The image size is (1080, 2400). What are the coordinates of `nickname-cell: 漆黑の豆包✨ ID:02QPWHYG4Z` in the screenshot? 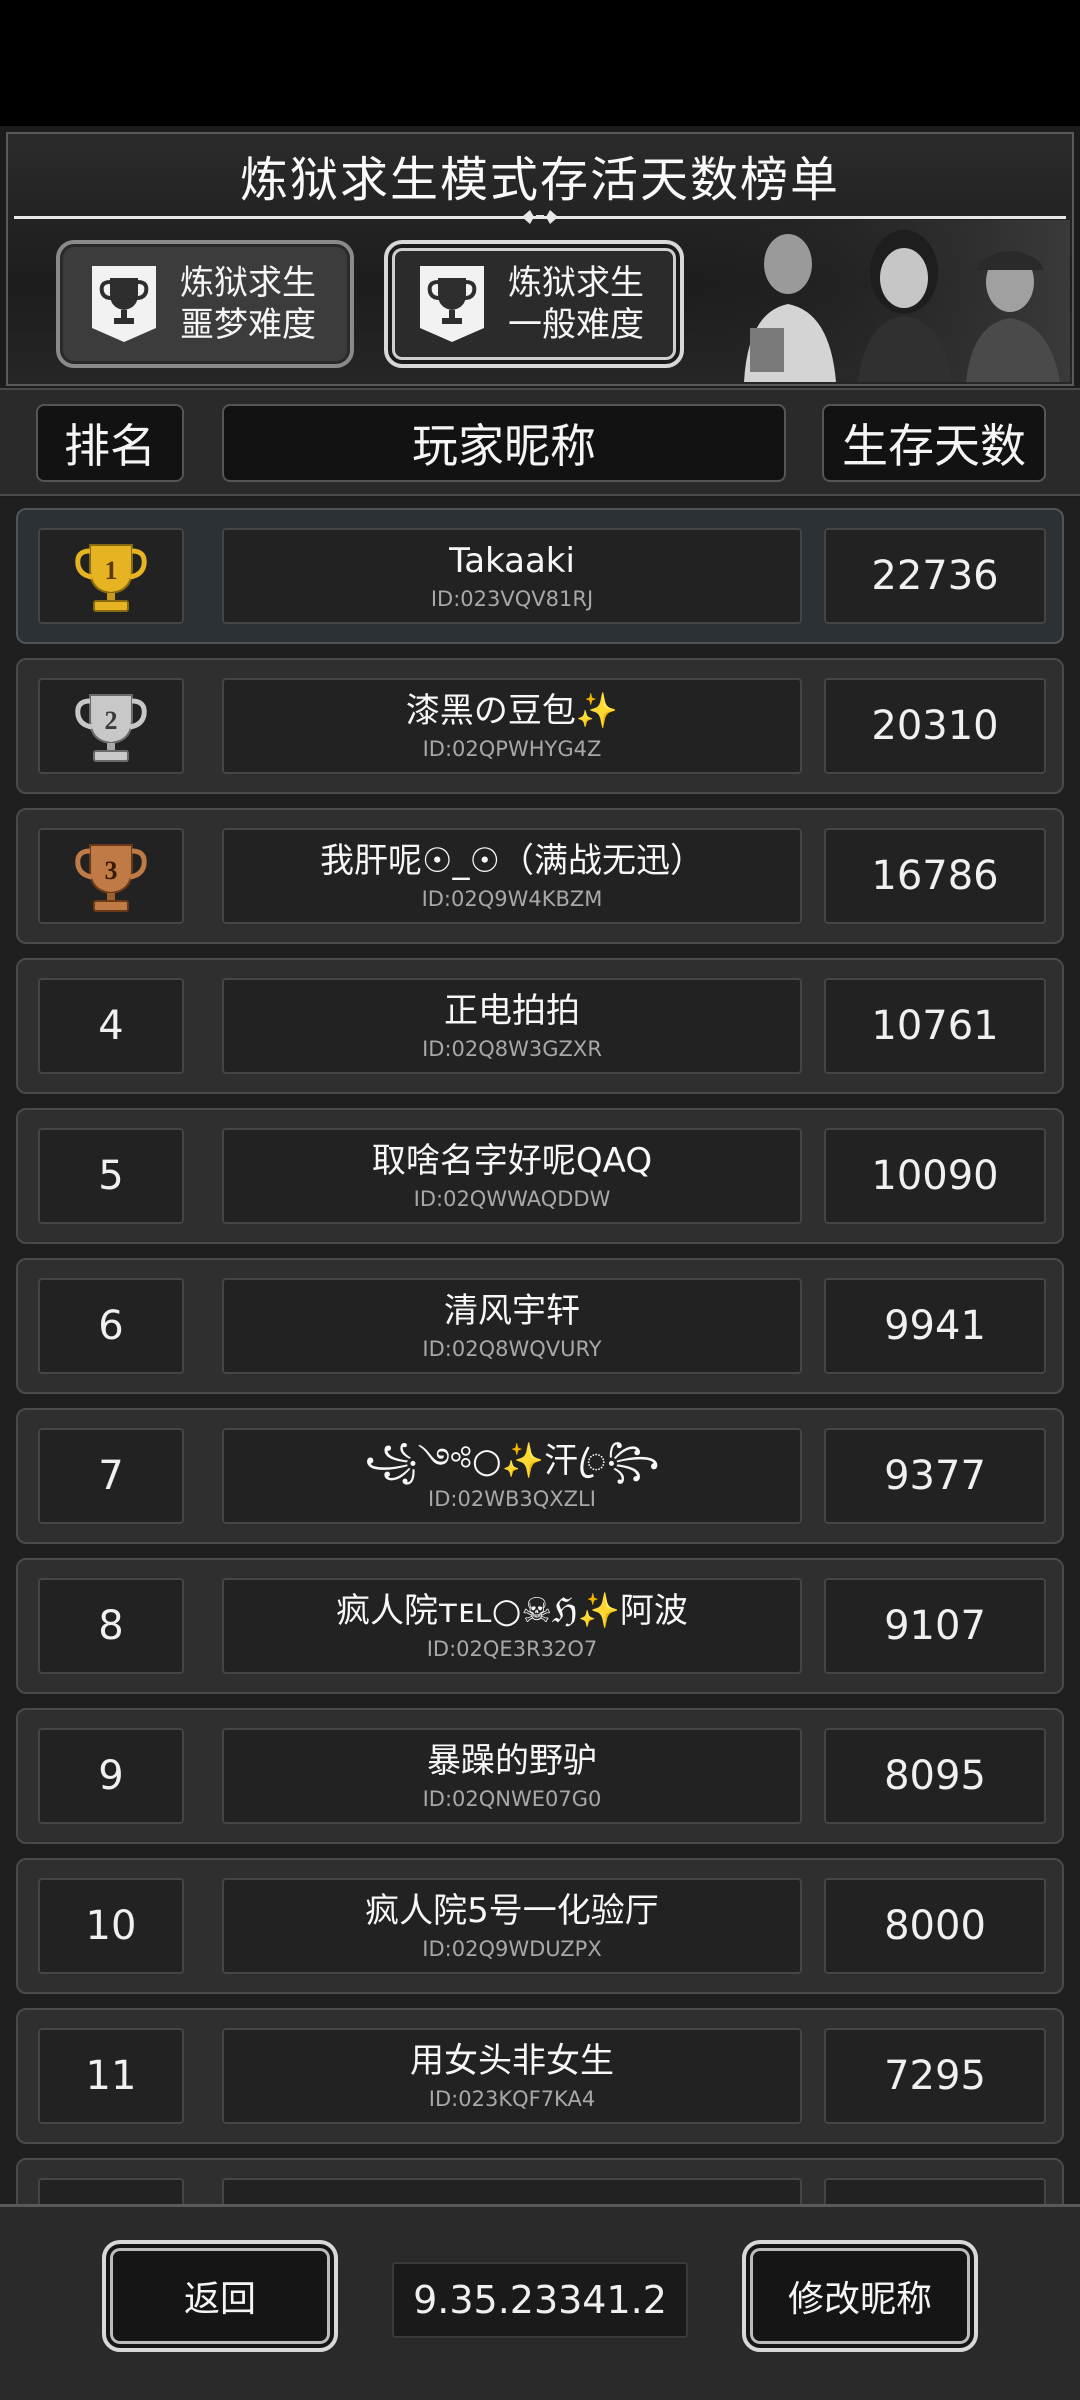 It's located at (512, 726).